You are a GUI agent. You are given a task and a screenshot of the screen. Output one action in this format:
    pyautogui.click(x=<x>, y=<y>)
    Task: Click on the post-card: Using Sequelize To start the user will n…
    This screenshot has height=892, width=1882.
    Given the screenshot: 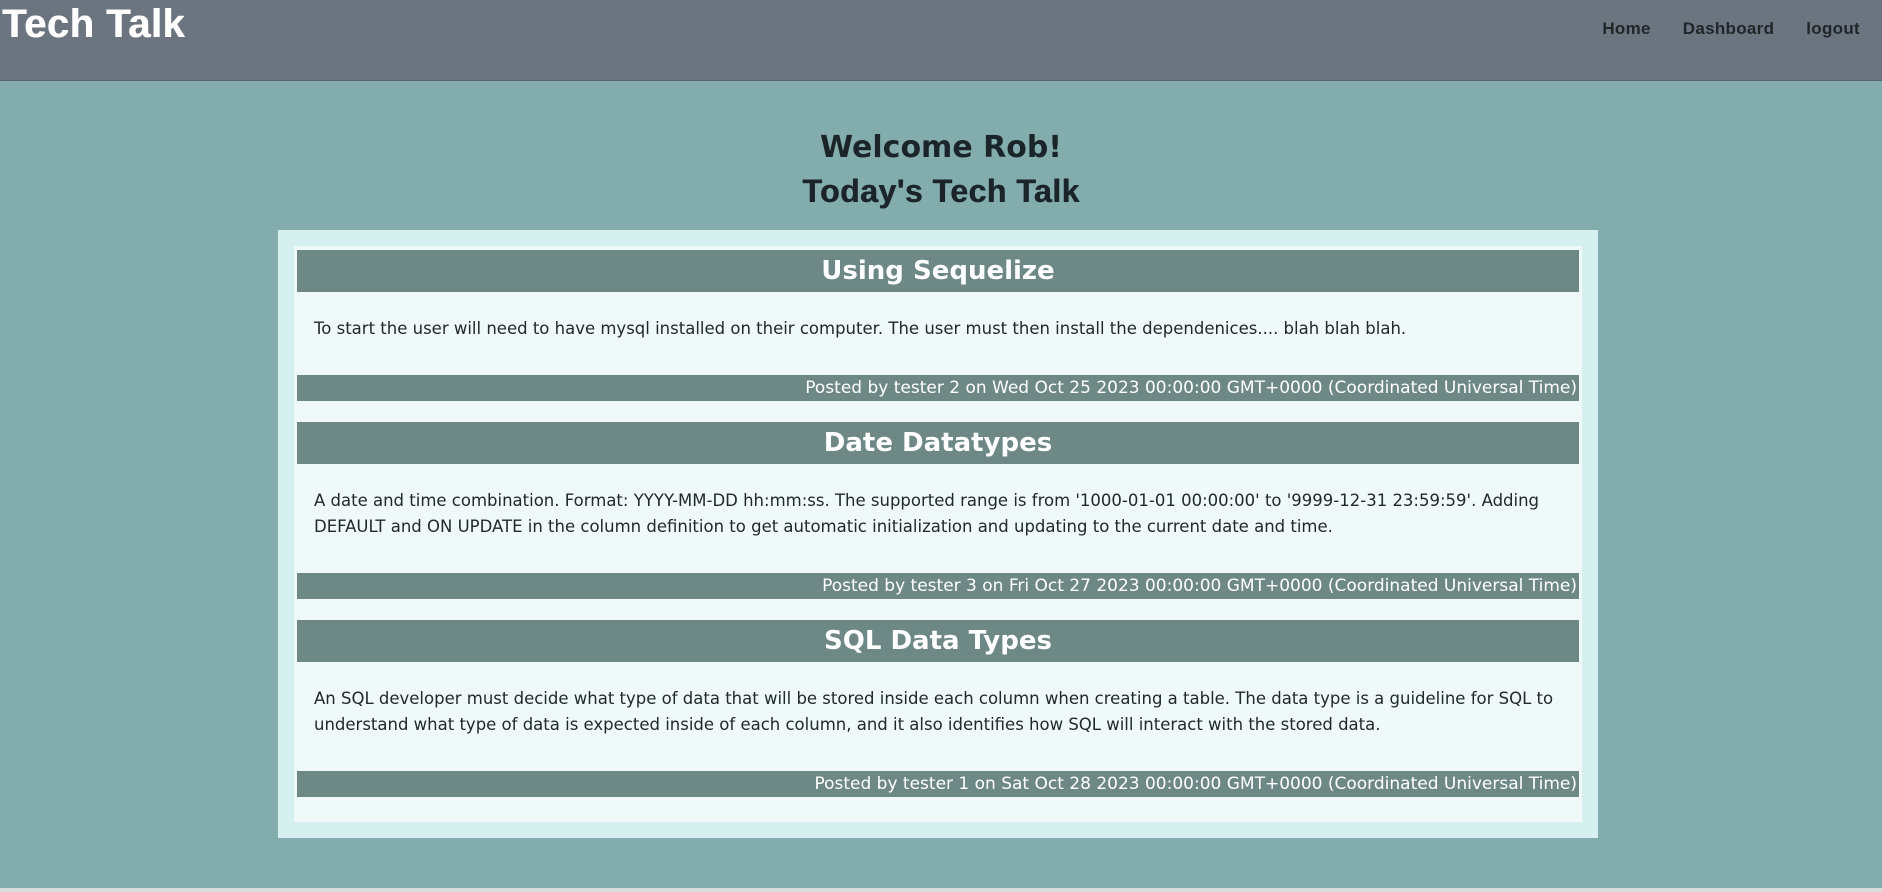 What is the action you would take?
    pyautogui.click(x=938, y=325)
    